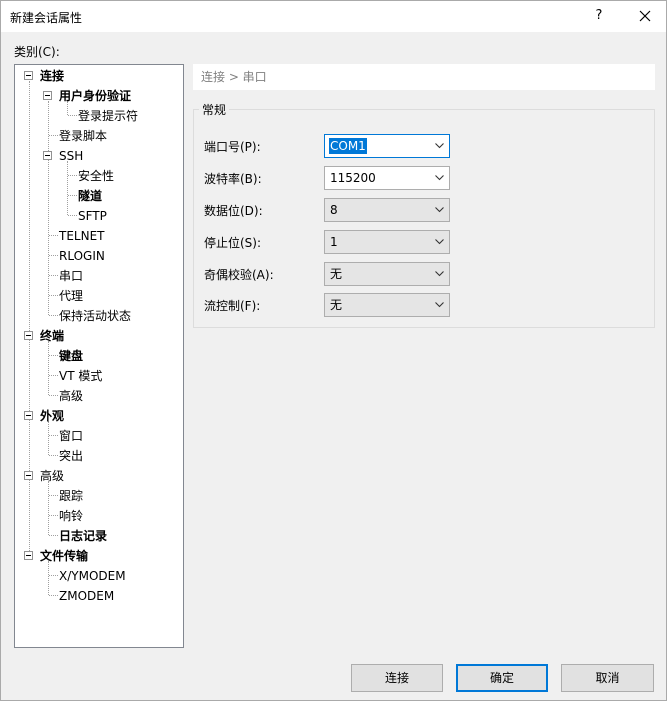  What do you see at coordinates (52, 336) in the screenshot?
I see `tree-item-terminal: 终端` at bounding box center [52, 336].